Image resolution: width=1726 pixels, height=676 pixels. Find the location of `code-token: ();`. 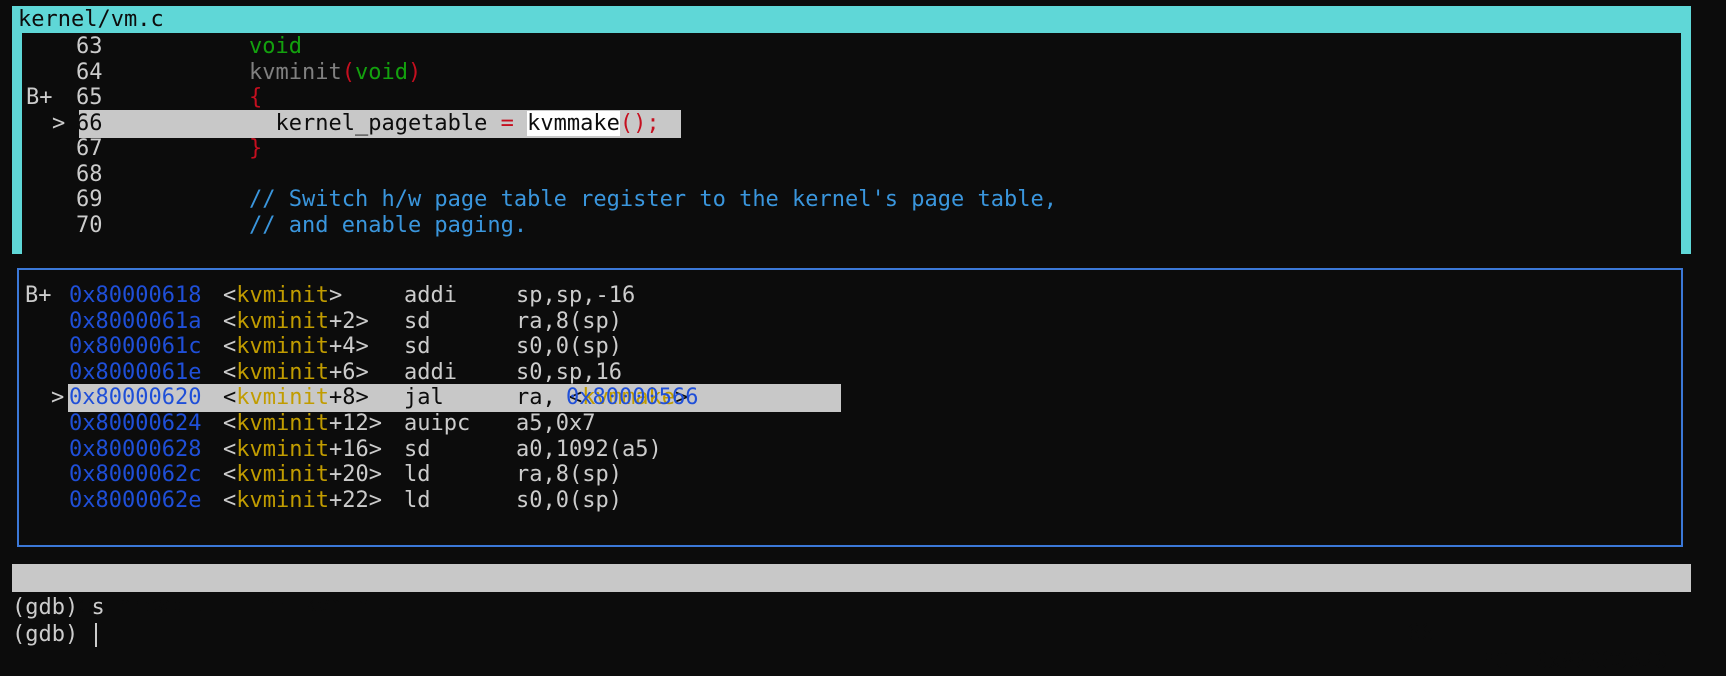

code-token: (); is located at coordinates (639, 123).